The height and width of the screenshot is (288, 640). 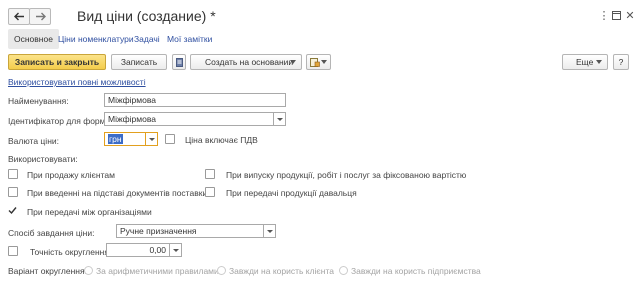 What do you see at coordinates (249, 62) in the screenshot?
I see `create-based-on-label: Создать на основании` at bounding box center [249, 62].